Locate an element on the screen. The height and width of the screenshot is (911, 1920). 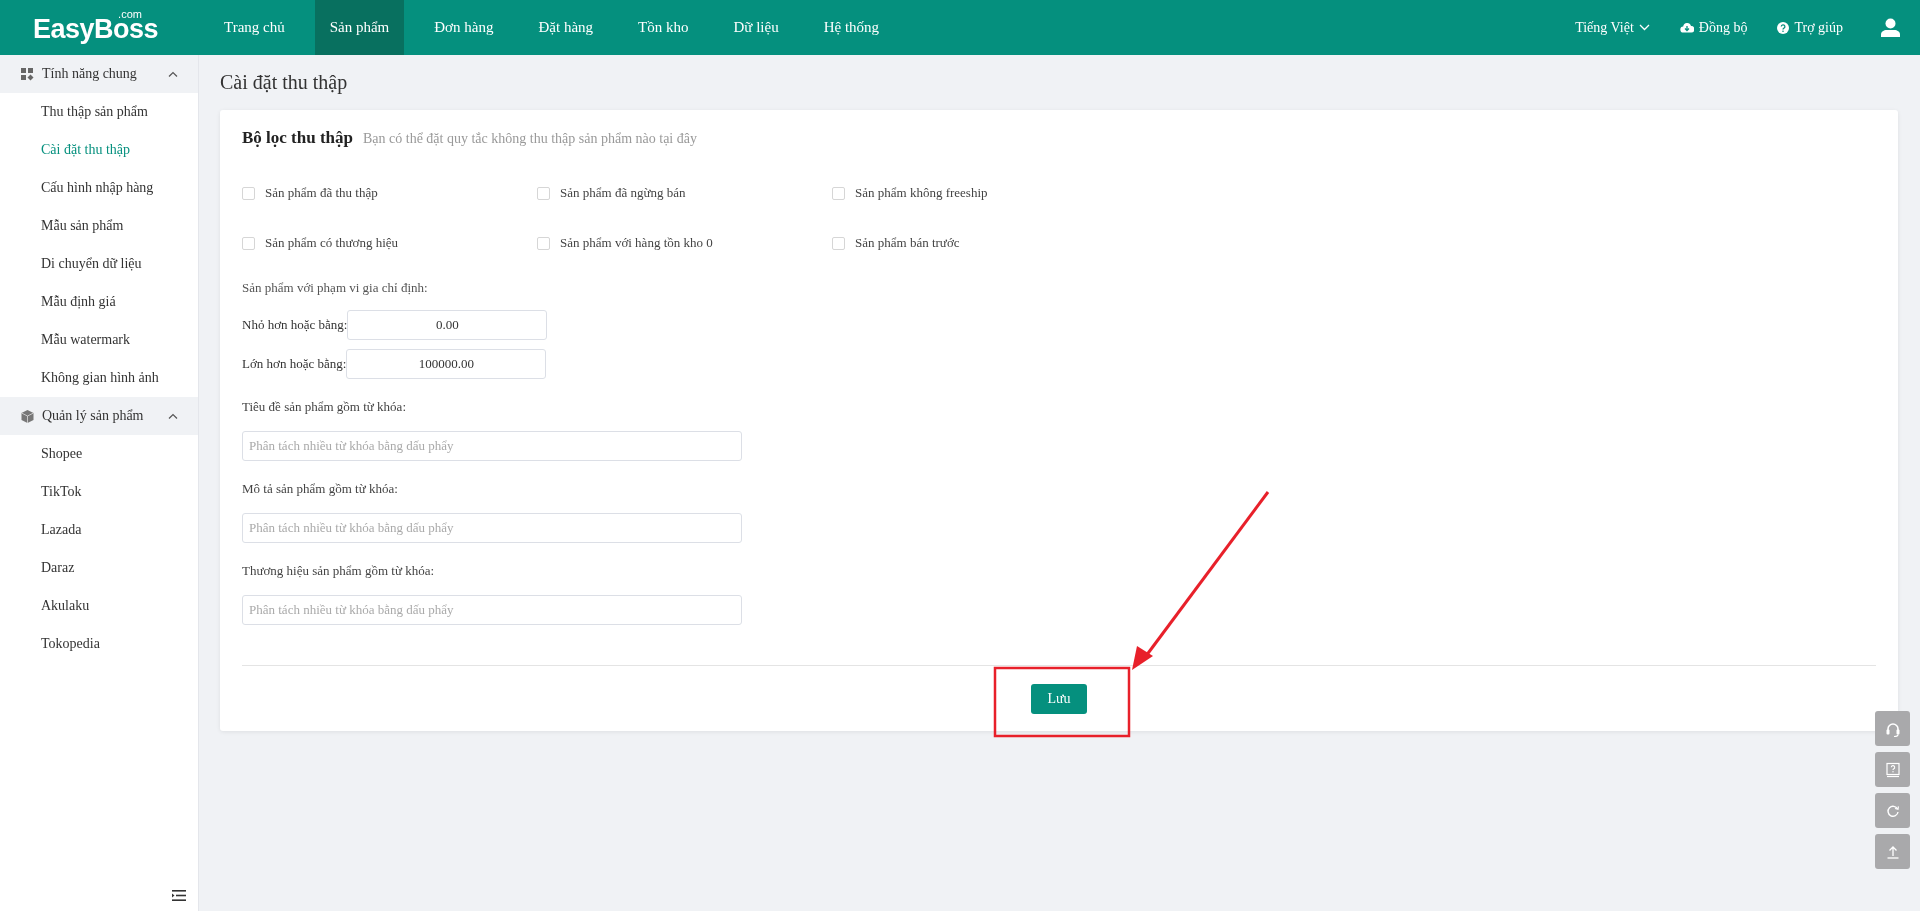
page-title: Cài đặt thu thập is located at coordinates (284, 83).